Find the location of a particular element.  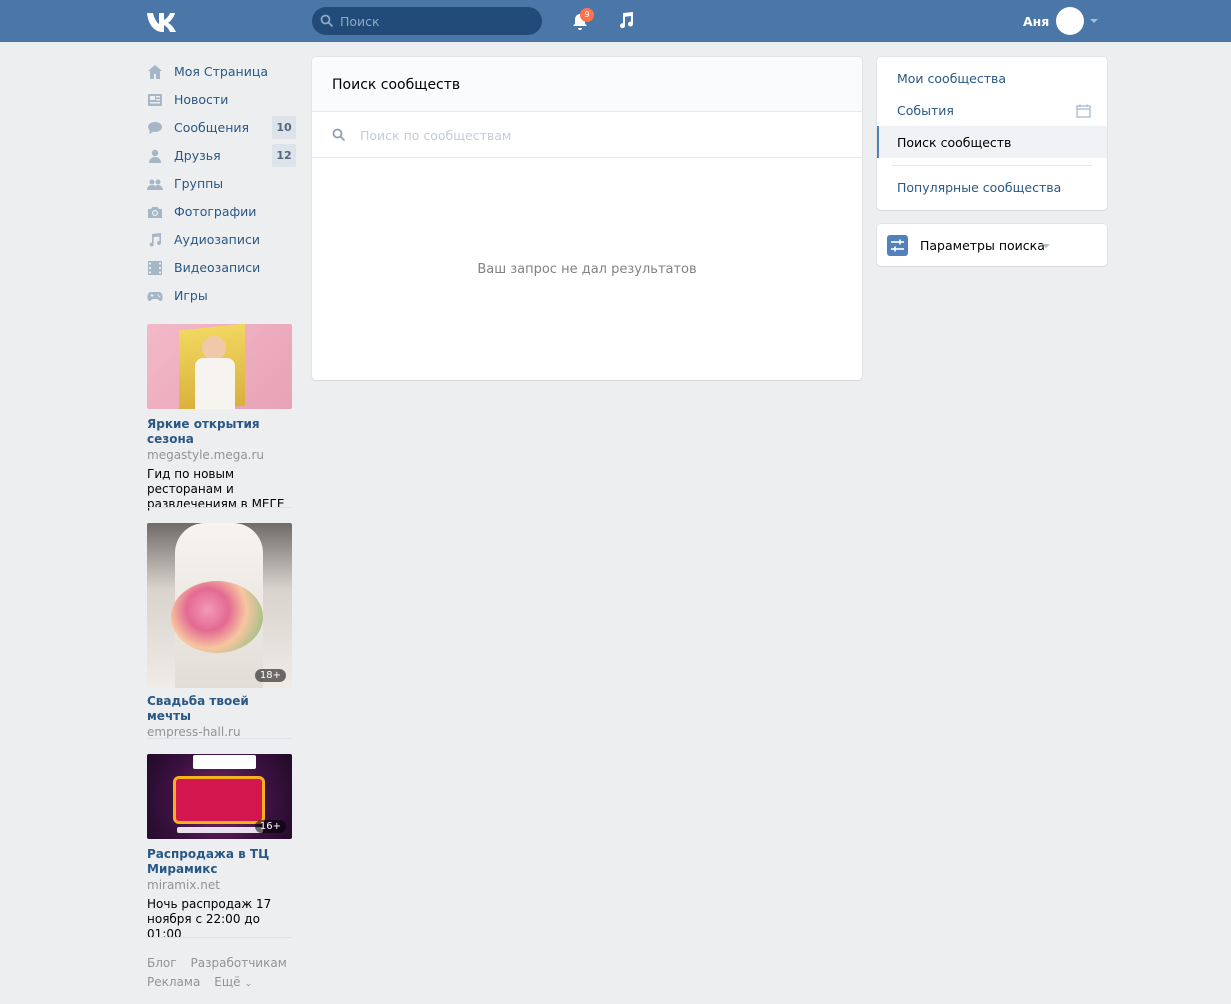

ad-title: Яркие открытия сезона is located at coordinates (219, 432).